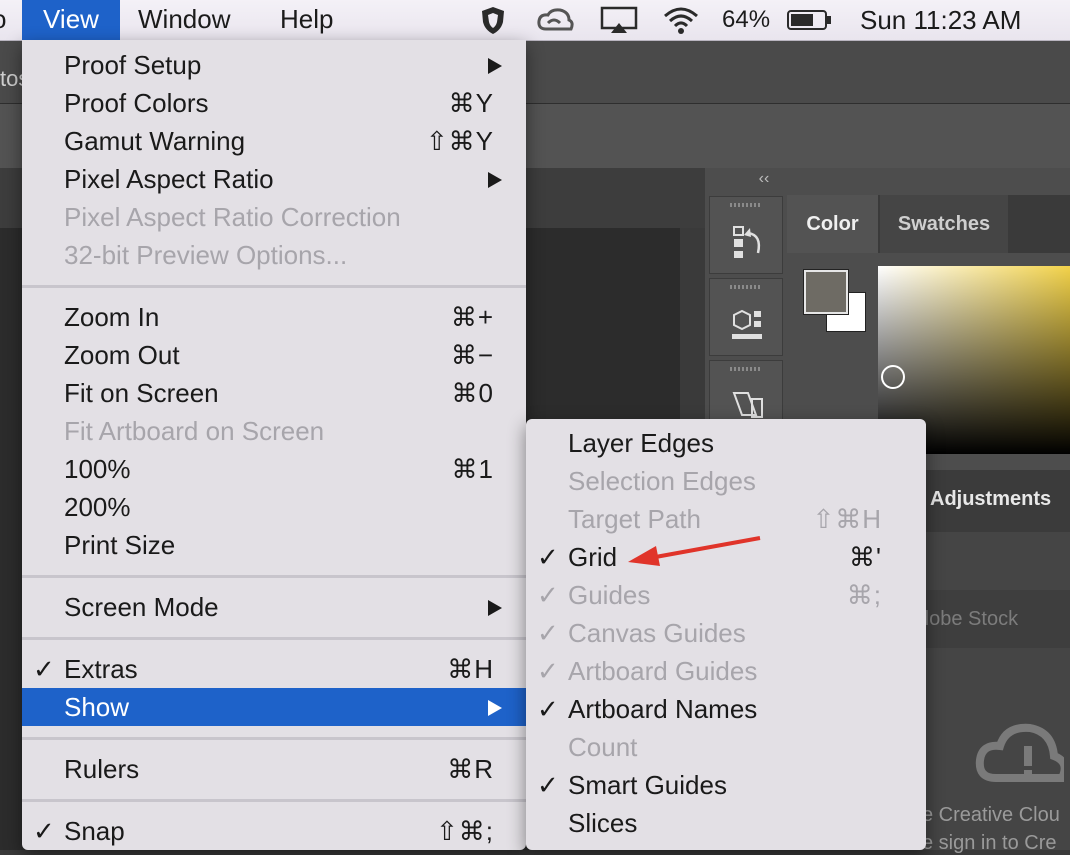  What do you see at coordinates (472, 355) in the screenshot?
I see `menu-item-shortcut: ⌘−` at bounding box center [472, 355].